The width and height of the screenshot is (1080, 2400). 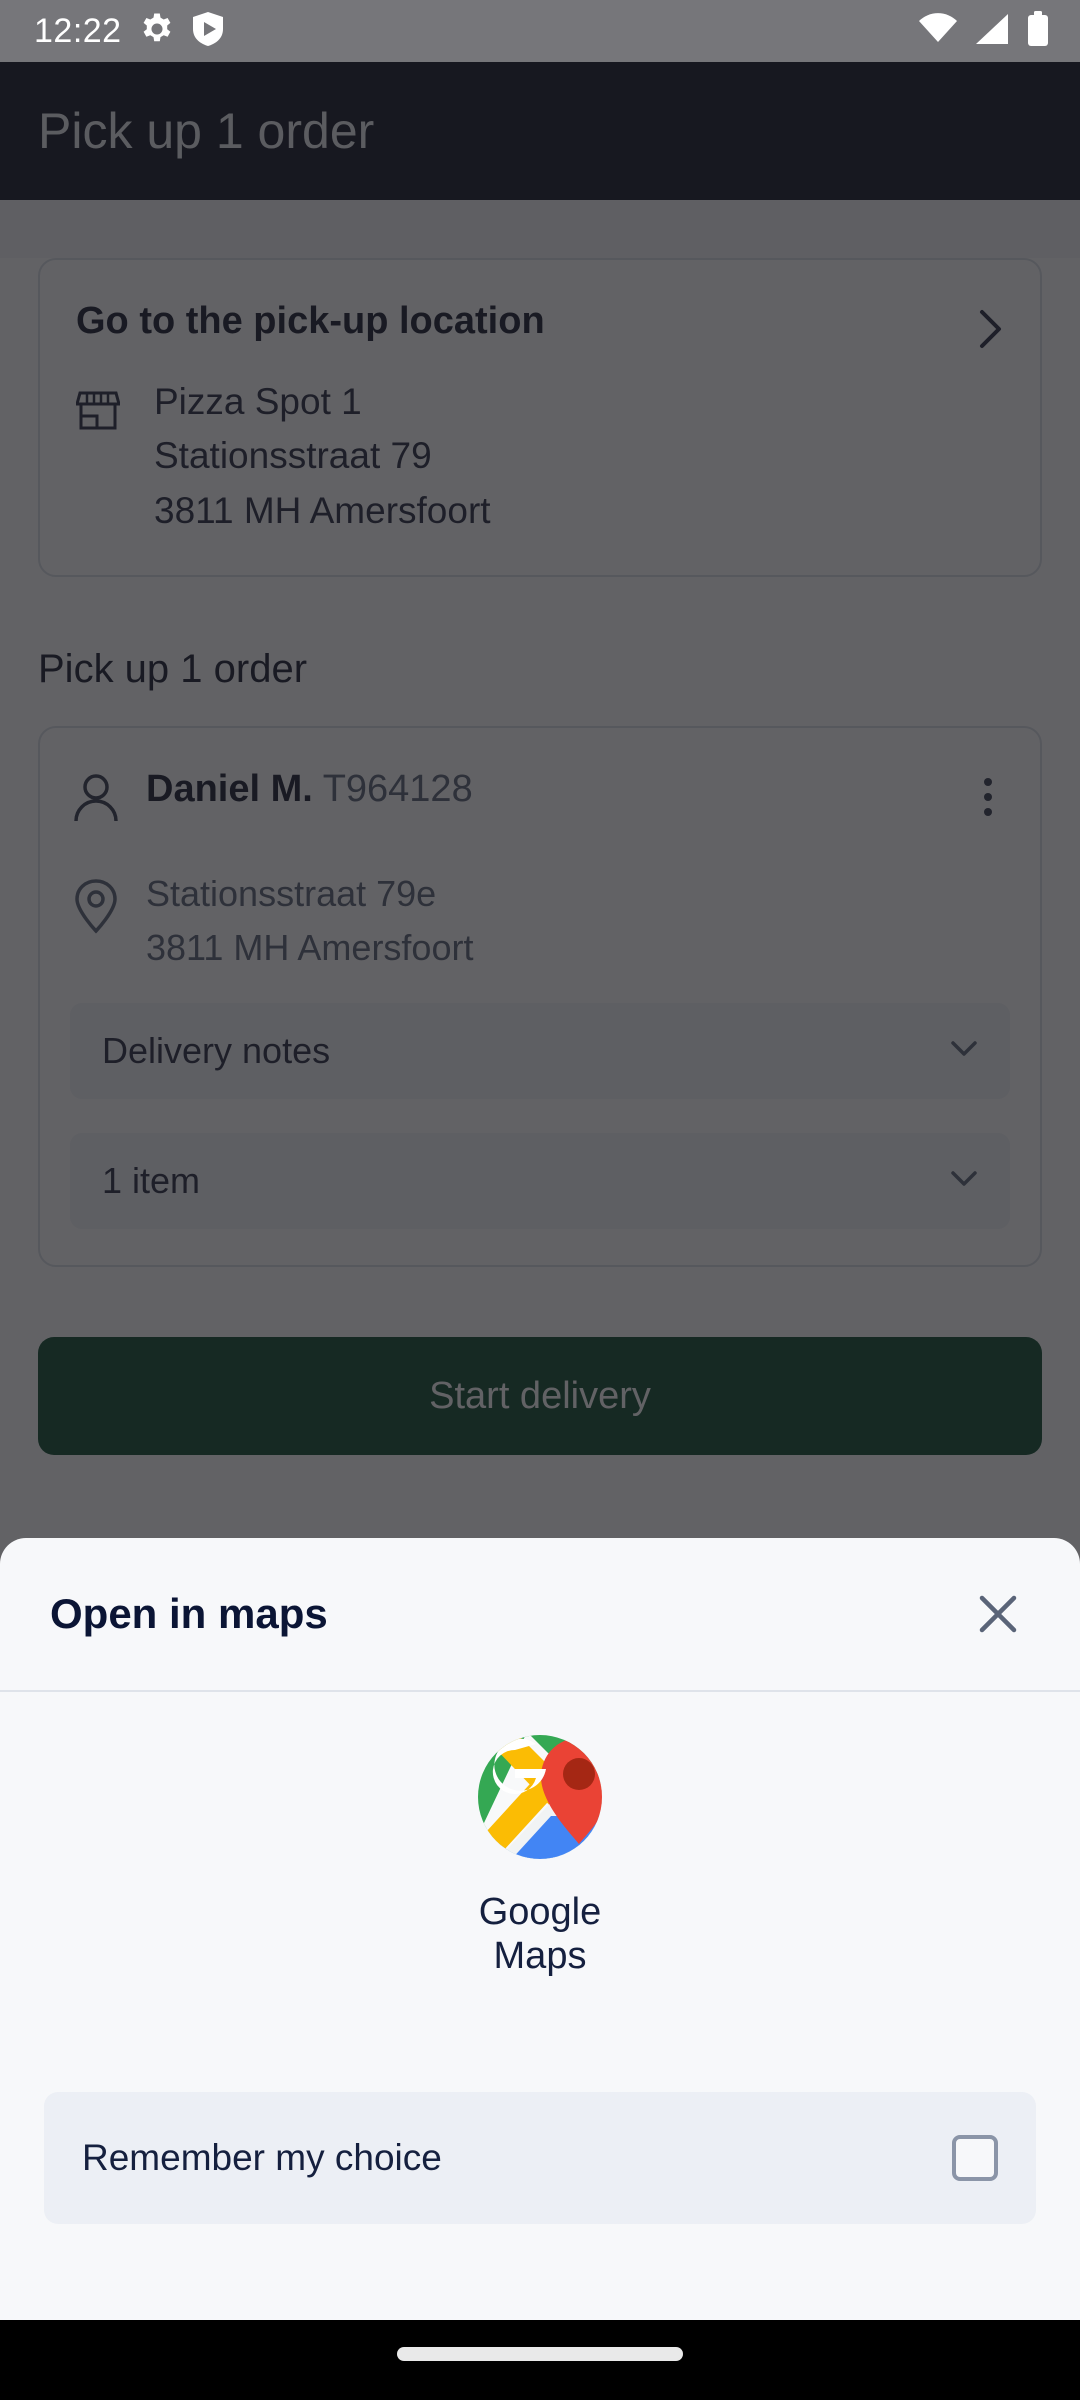 What do you see at coordinates (540, 1934) in the screenshot?
I see `app-choice-label: Google Maps` at bounding box center [540, 1934].